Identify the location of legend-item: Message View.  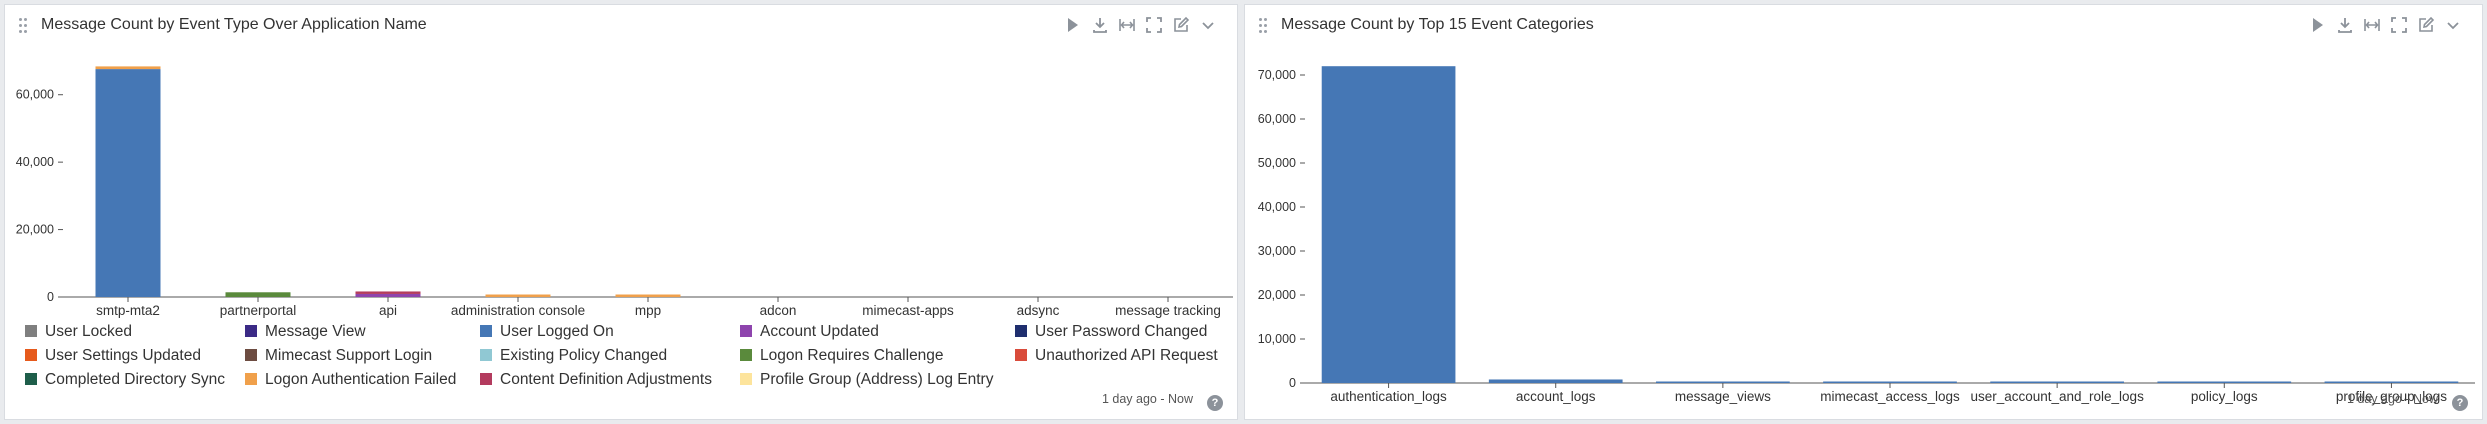
(305, 333).